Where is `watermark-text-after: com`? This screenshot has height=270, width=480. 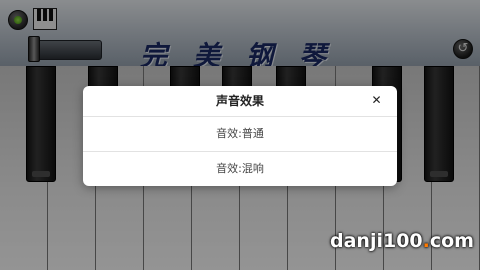 watermark-text-after: com is located at coordinates (451, 241).